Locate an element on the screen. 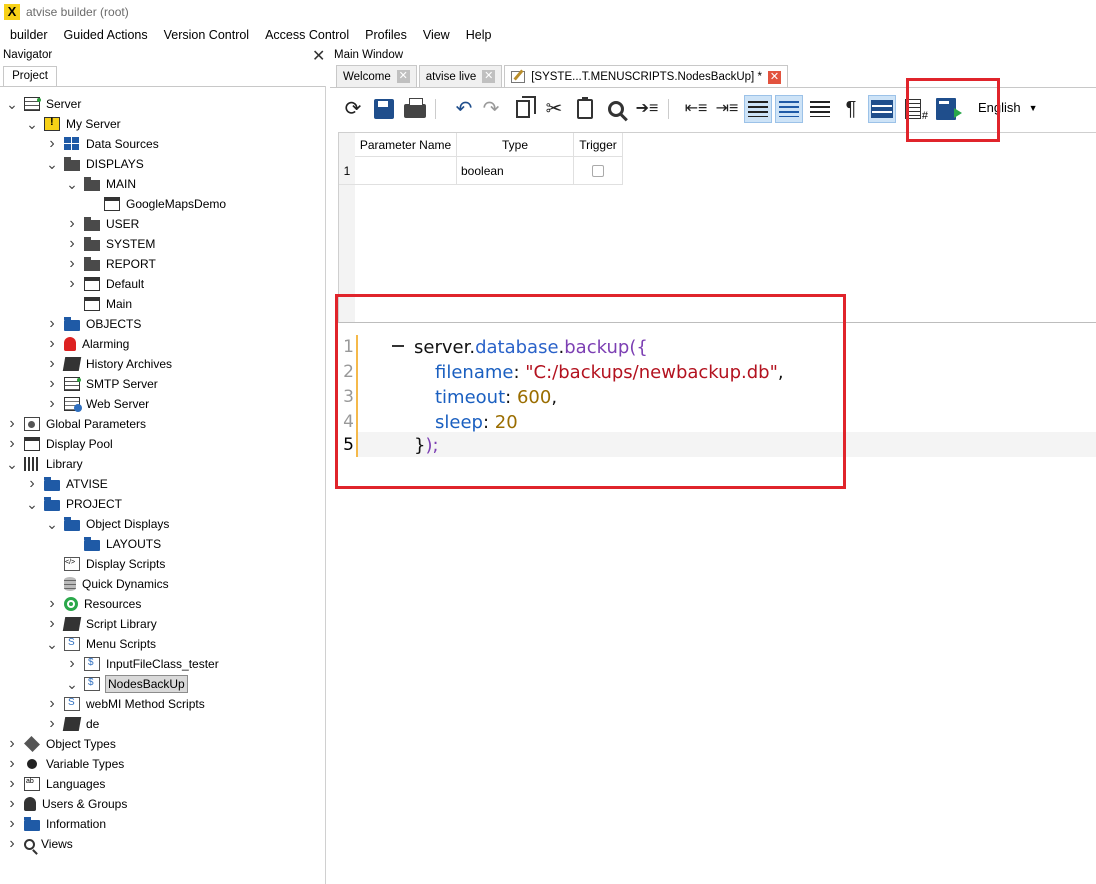  tree-item-project: ⌄ PROJECT is located at coordinates (163, 504).